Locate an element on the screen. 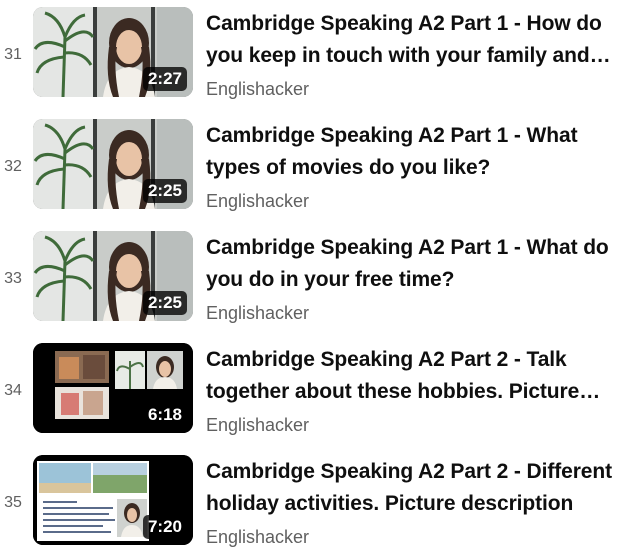 Image resolution: width=628 pixels, height=558 pixels. duration-badge: 7:20 is located at coordinates (164, 527).